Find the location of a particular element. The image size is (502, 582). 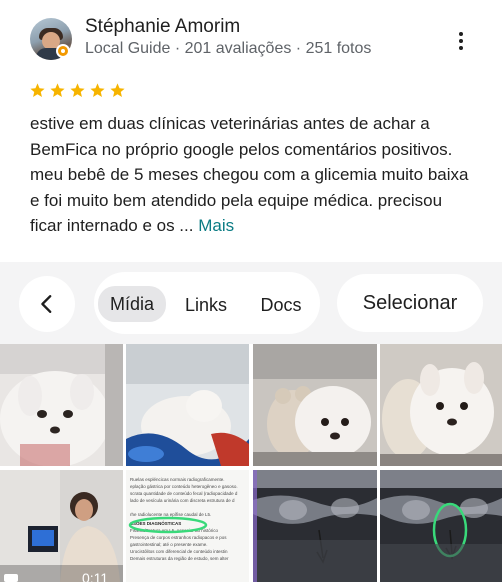

star-rating is located at coordinates (77, 90).